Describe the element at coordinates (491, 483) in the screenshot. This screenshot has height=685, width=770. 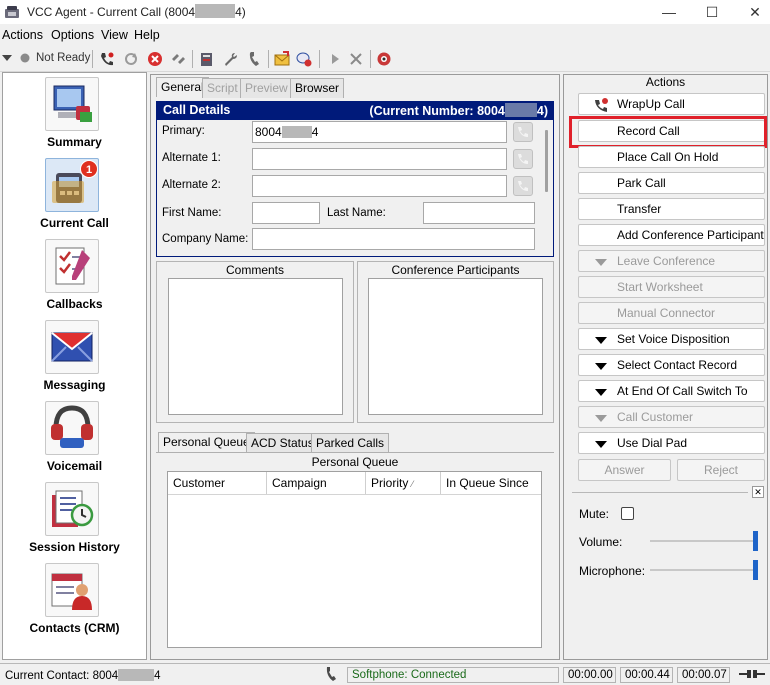
I see `column-in-queue-since: In Queue Since` at that location.